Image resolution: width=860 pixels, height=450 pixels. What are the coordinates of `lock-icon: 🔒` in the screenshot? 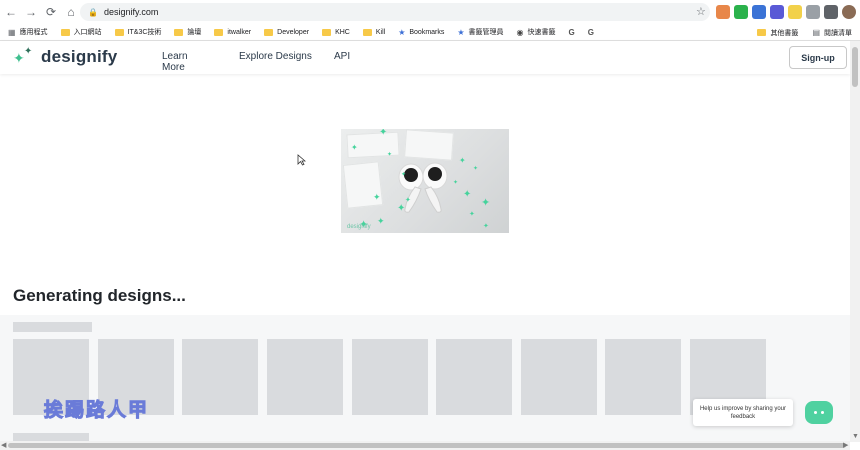 It's located at (93, 12).